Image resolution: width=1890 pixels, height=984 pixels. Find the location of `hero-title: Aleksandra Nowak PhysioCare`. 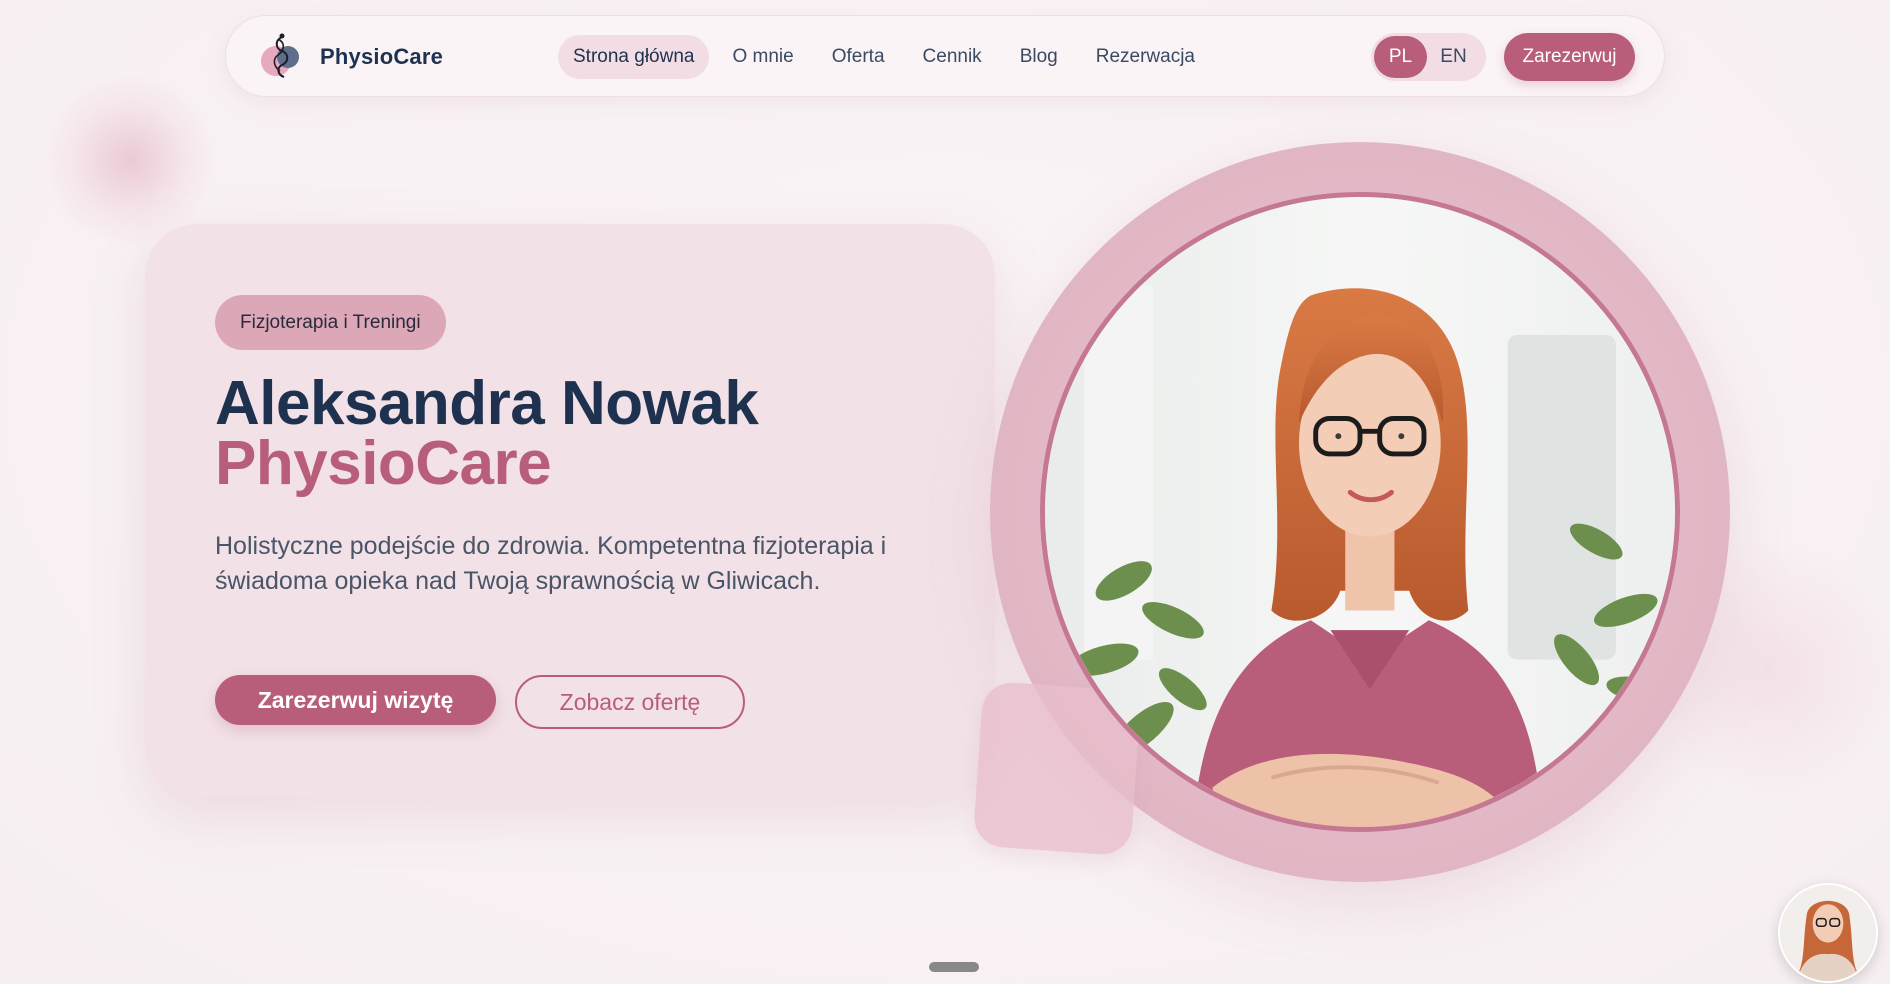

hero-title: Aleksandra Nowak PhysioCare is located at coordinates (487, 435).